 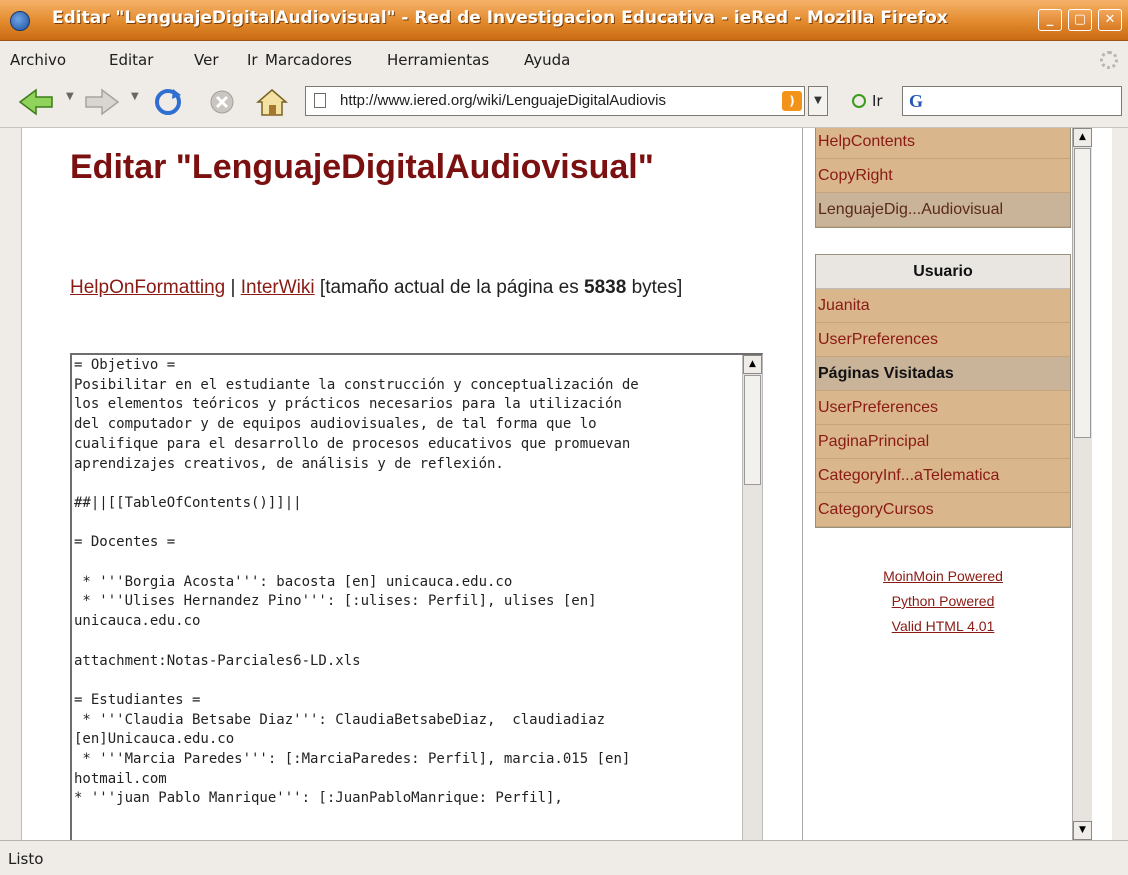 What do you see at coordinates (11, 484) in the screenshot?
I see `content-left-edge` at bounding box center [11, 484].